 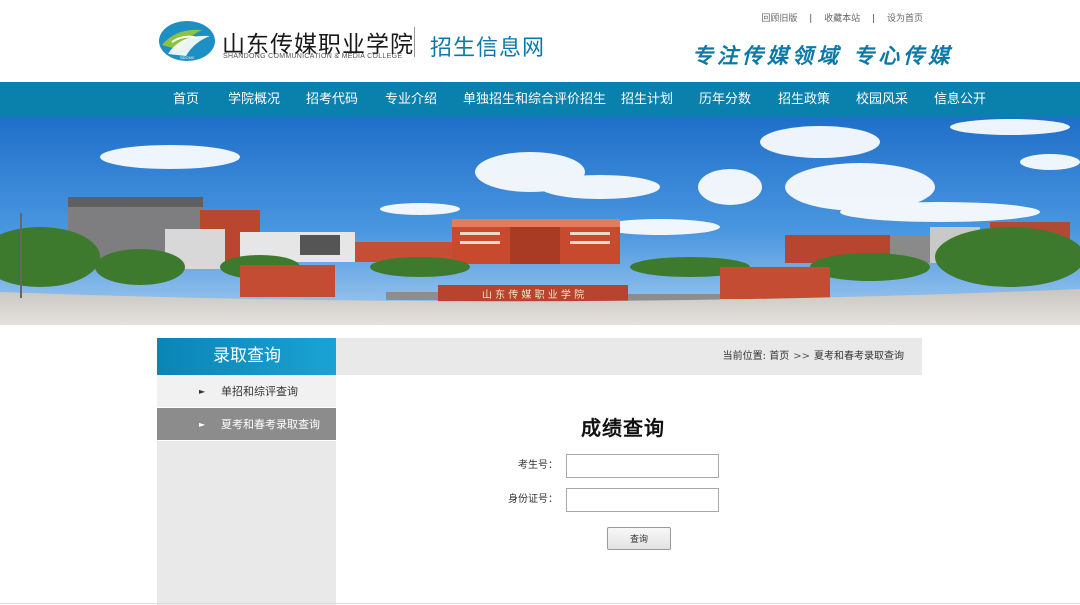 I want to click on sidebar: 录取查询 ► 单招和综评查询 ► 夏考和春考录取查询, so click(x=246, y=471).